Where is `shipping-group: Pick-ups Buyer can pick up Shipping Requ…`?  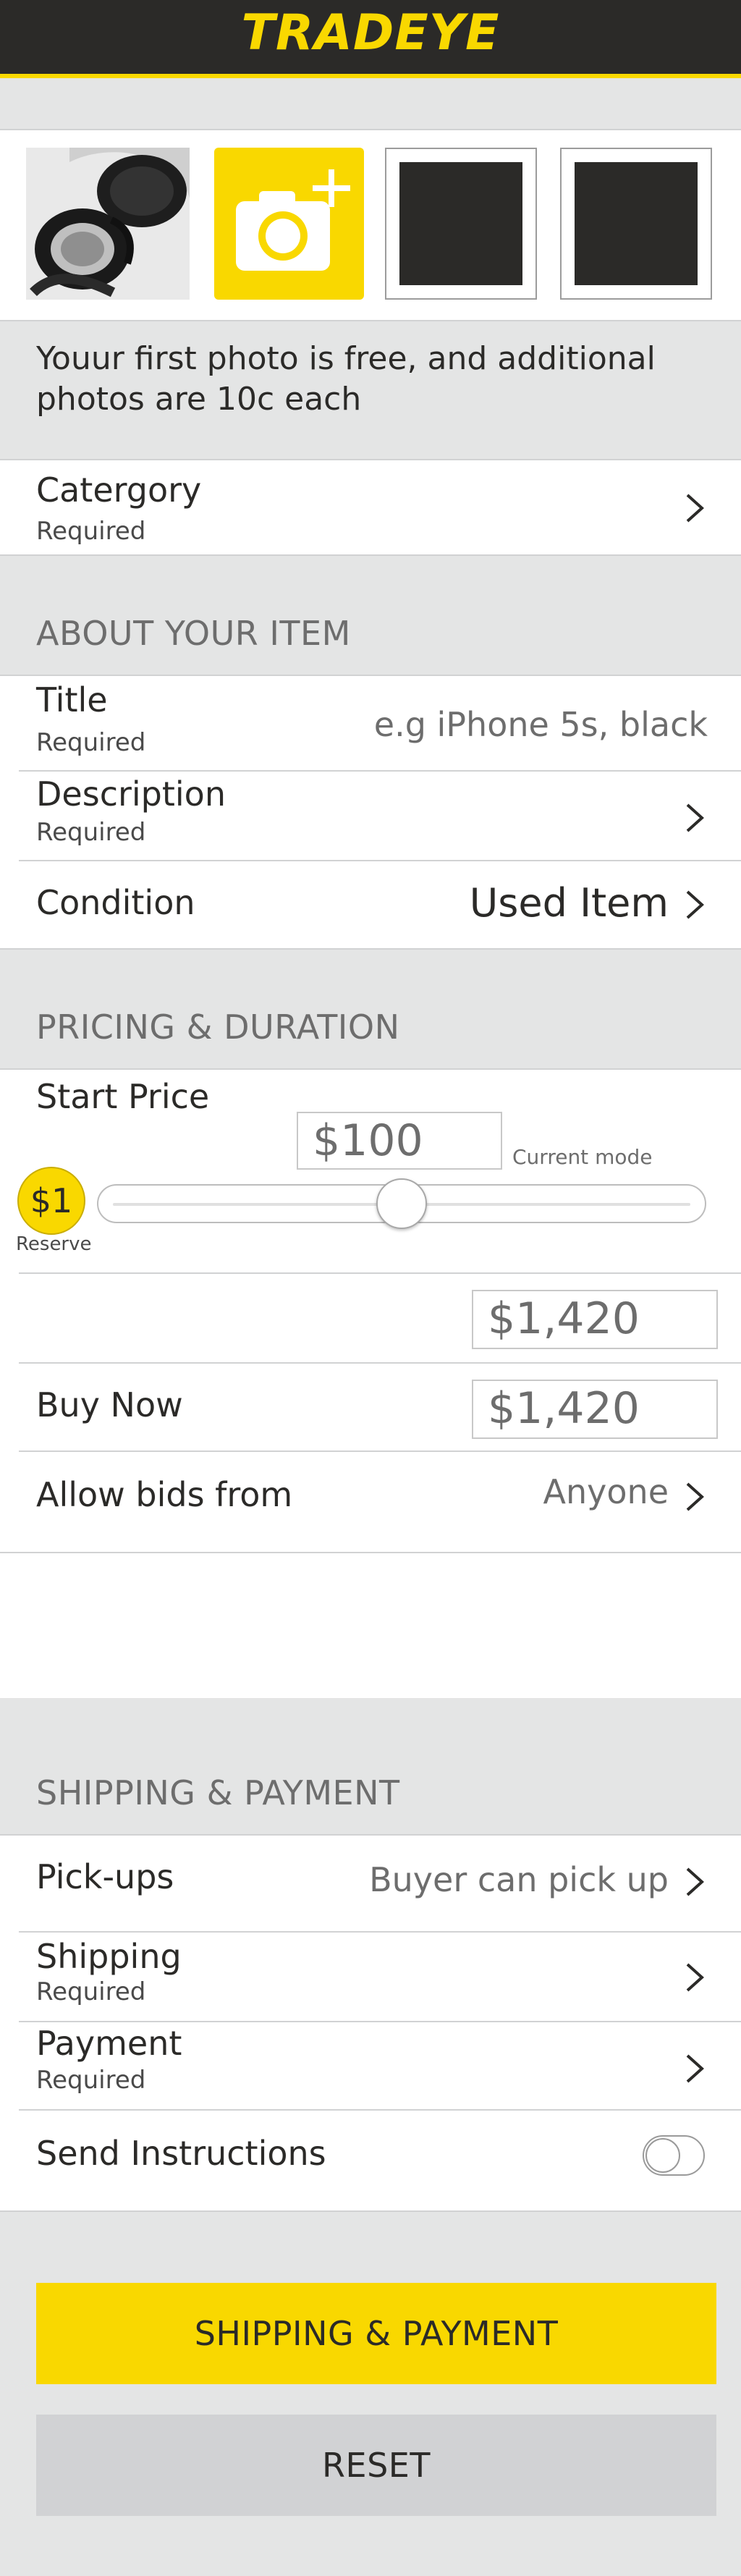
shipping-group: Pick-ups Buyer can pick up Shipping Requ… is located at coordinates (370, 2023).